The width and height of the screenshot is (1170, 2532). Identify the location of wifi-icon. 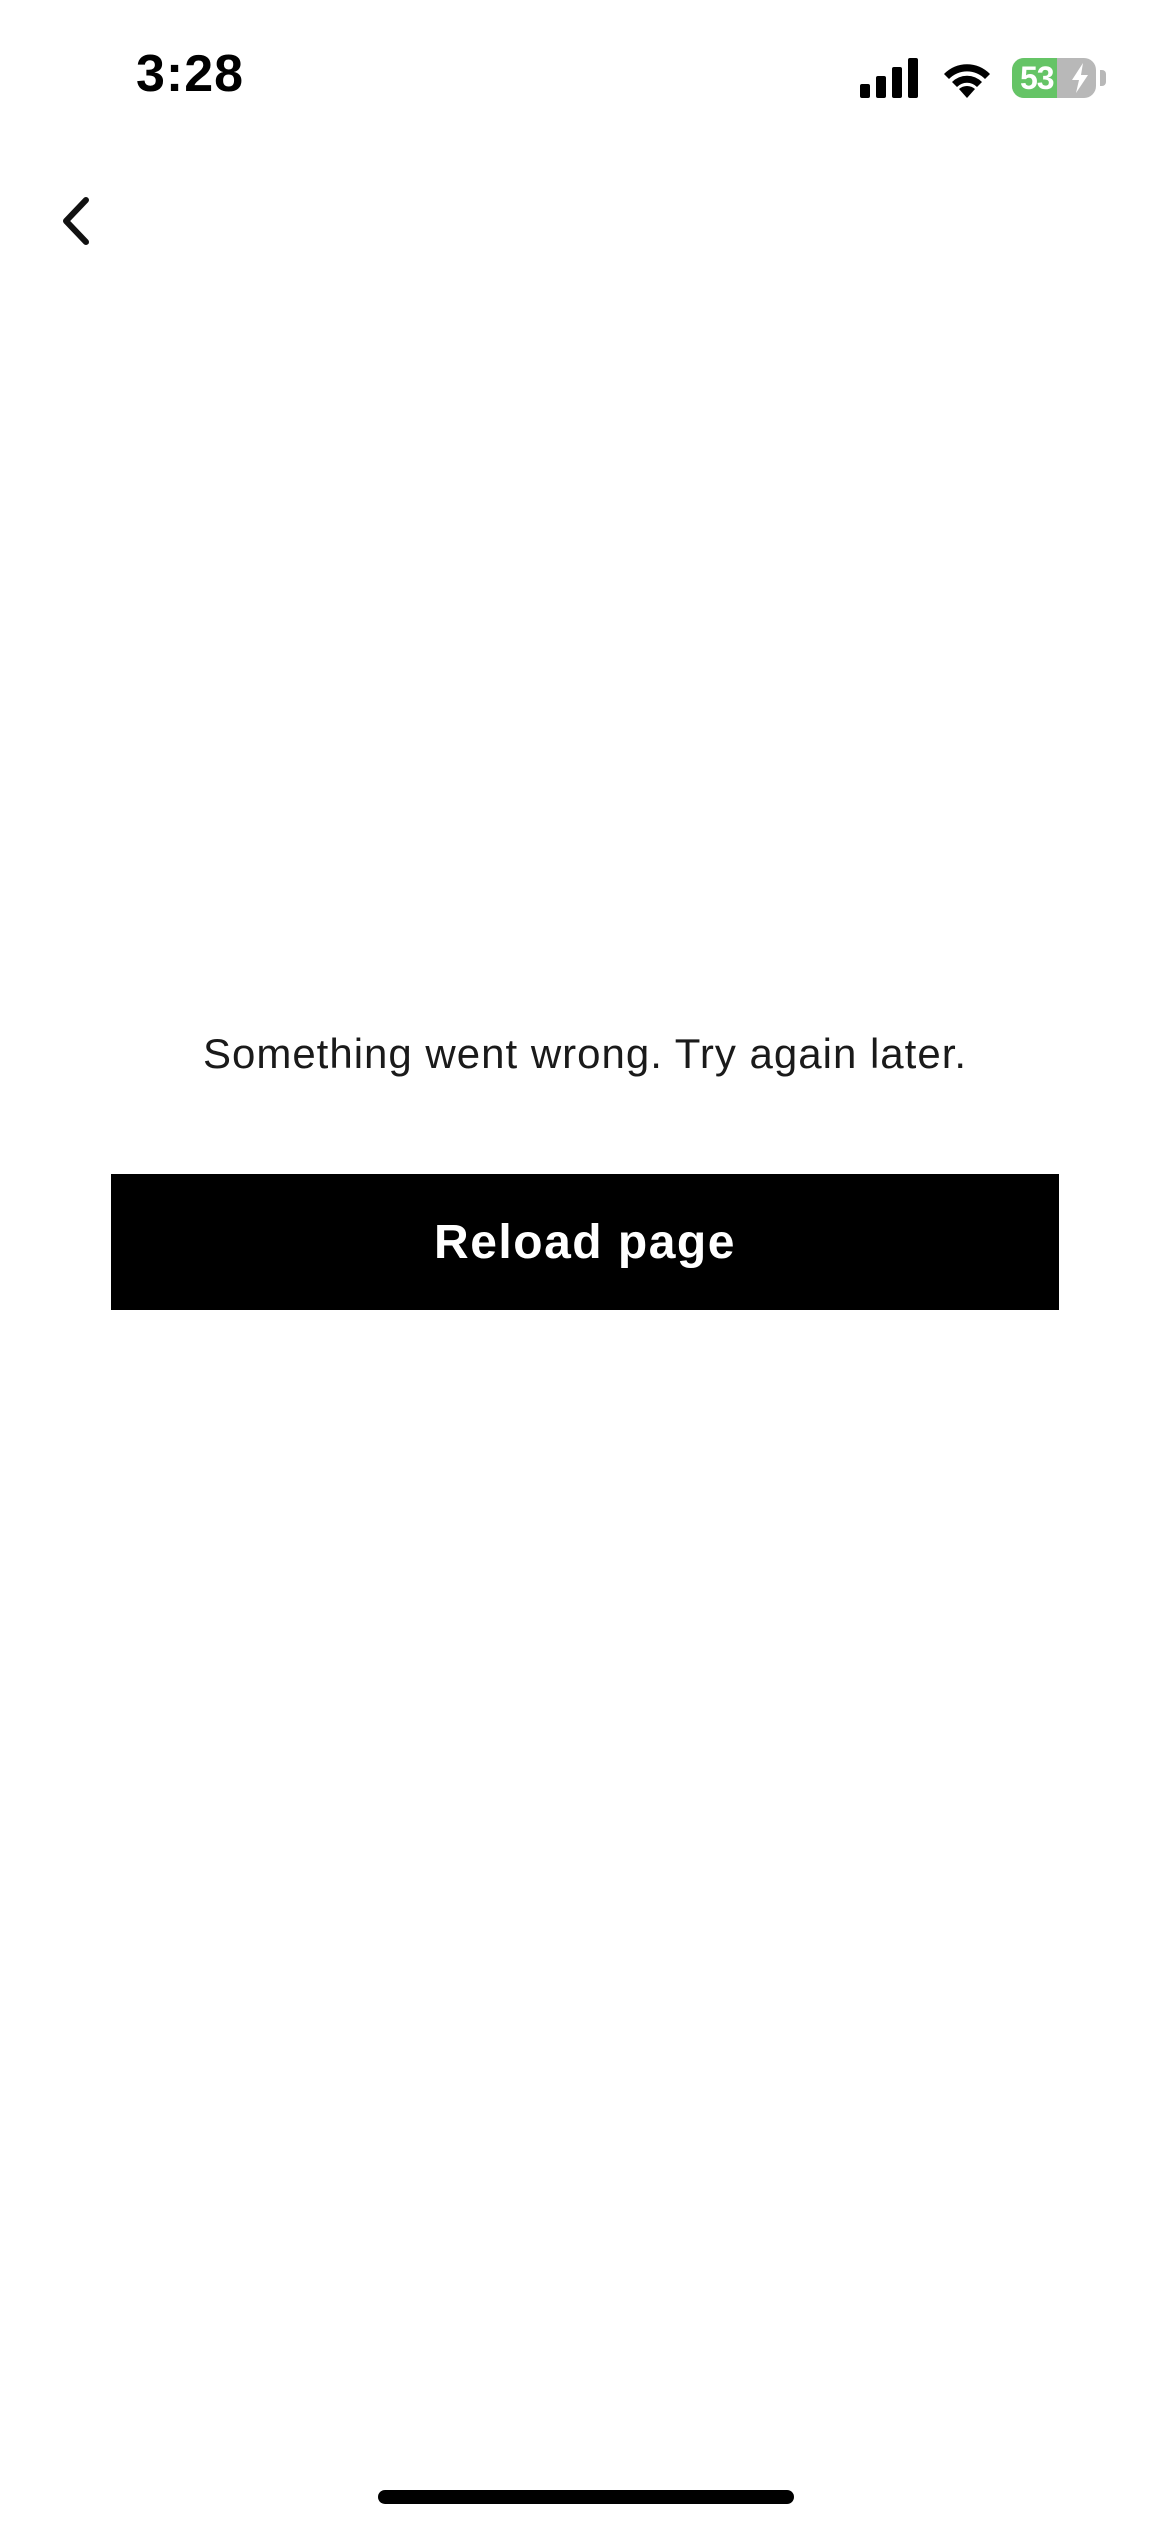
(967, 81).